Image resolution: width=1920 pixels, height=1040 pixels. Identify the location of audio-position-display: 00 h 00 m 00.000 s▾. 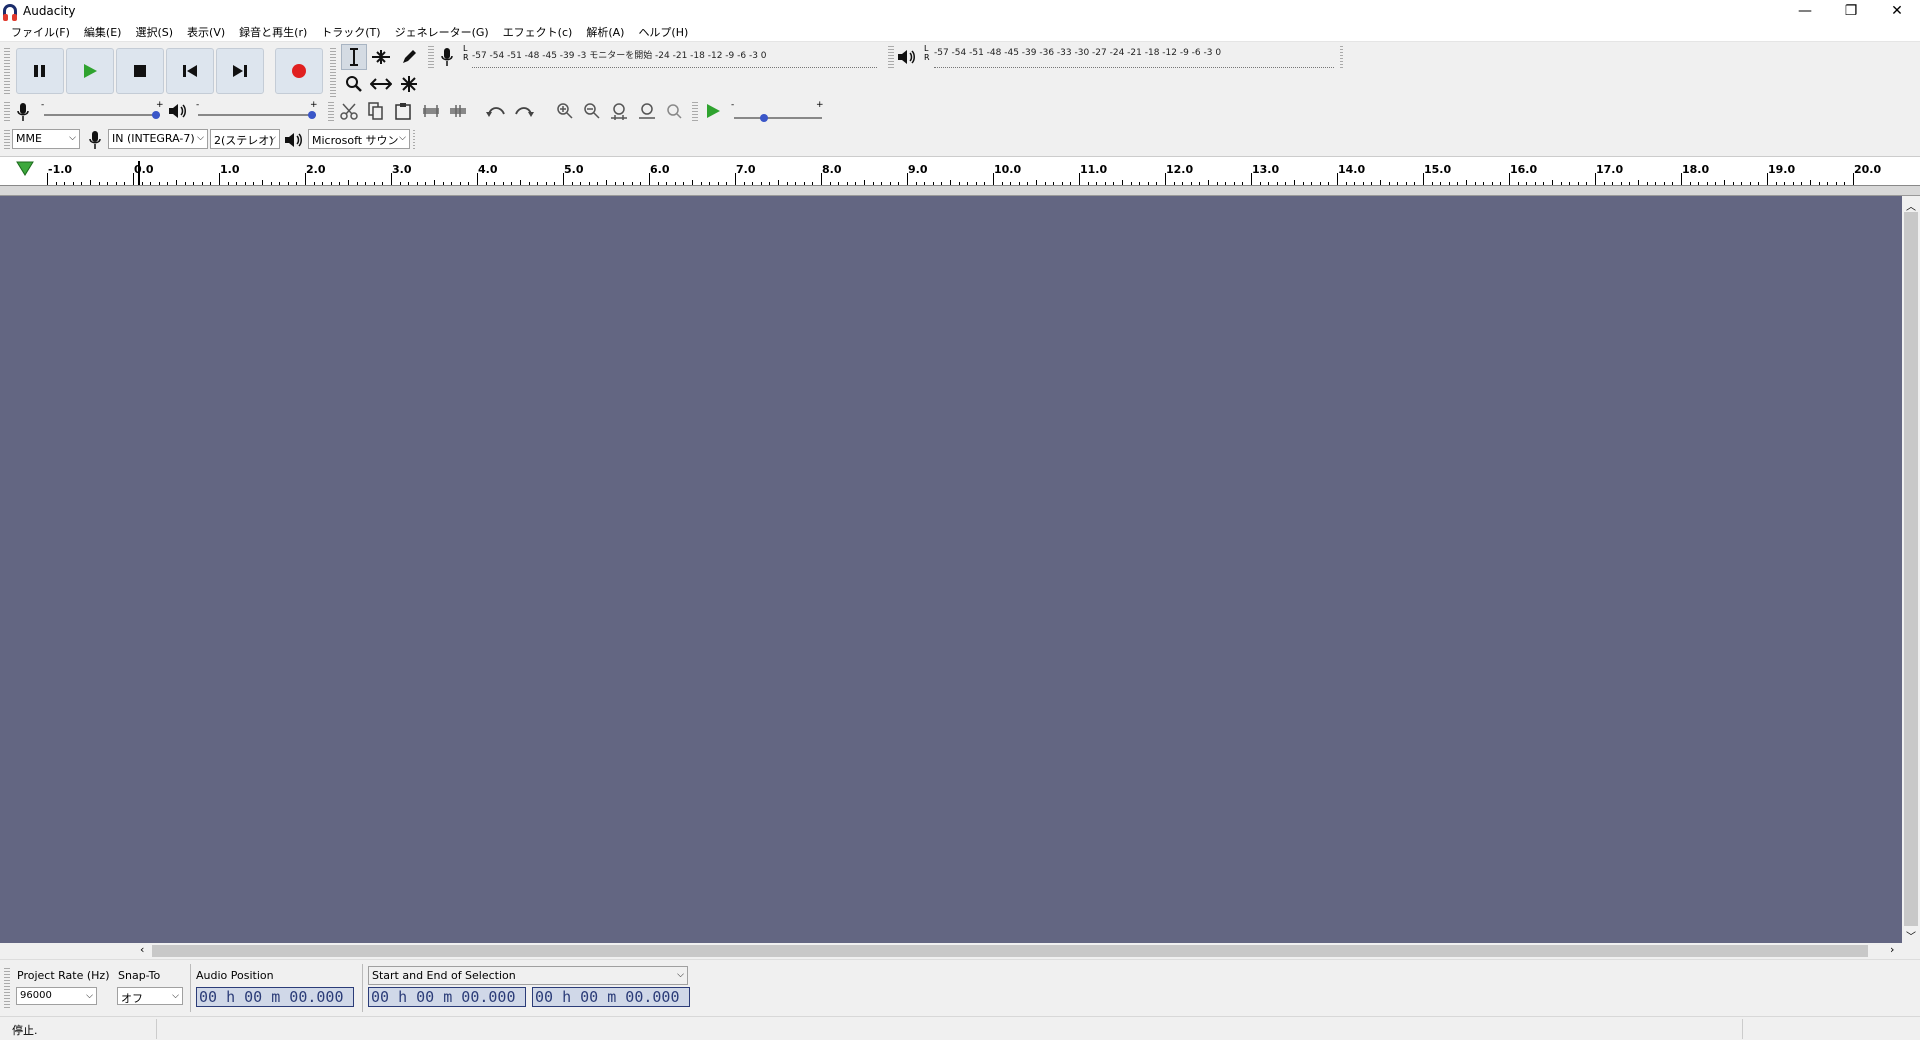
(275, 997).